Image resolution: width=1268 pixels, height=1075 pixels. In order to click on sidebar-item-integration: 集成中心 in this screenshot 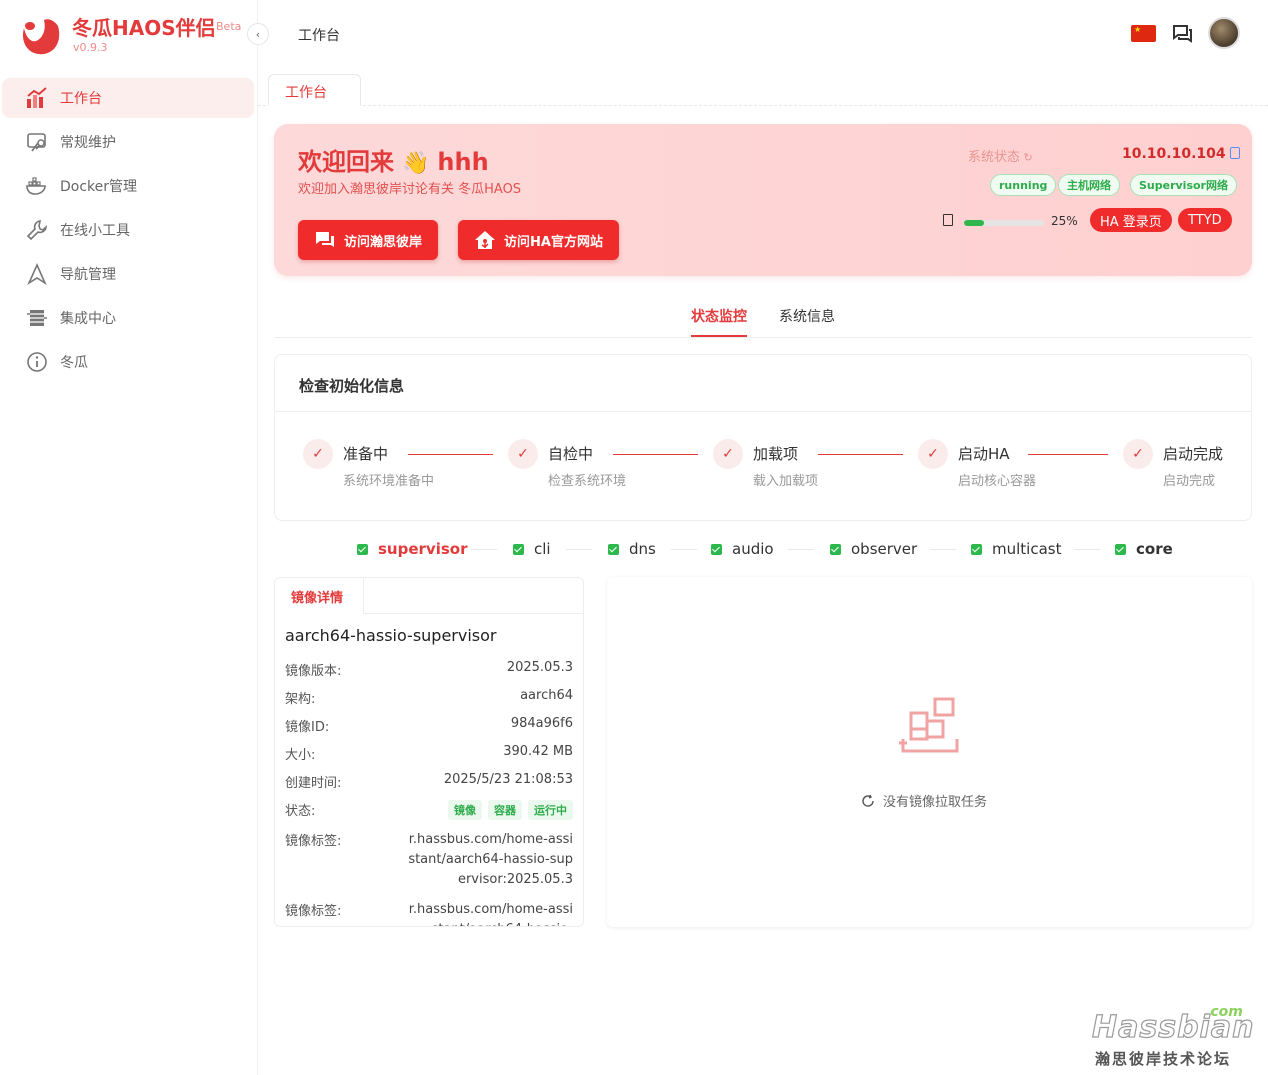, I will do `click(128, 318)`.